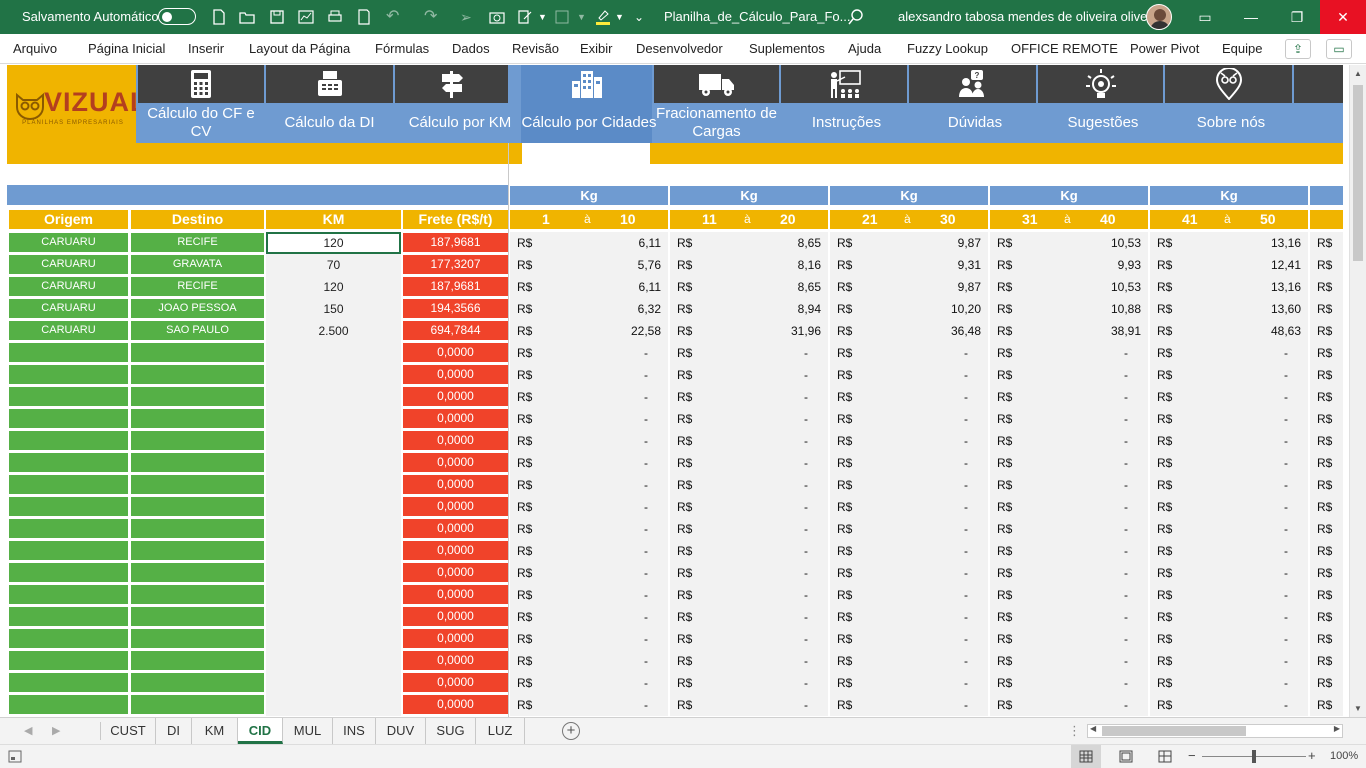  What do you see at coordinates (603, 17) in the screenshot?
I see `highlight-icon` at bounding box center [603, 17].